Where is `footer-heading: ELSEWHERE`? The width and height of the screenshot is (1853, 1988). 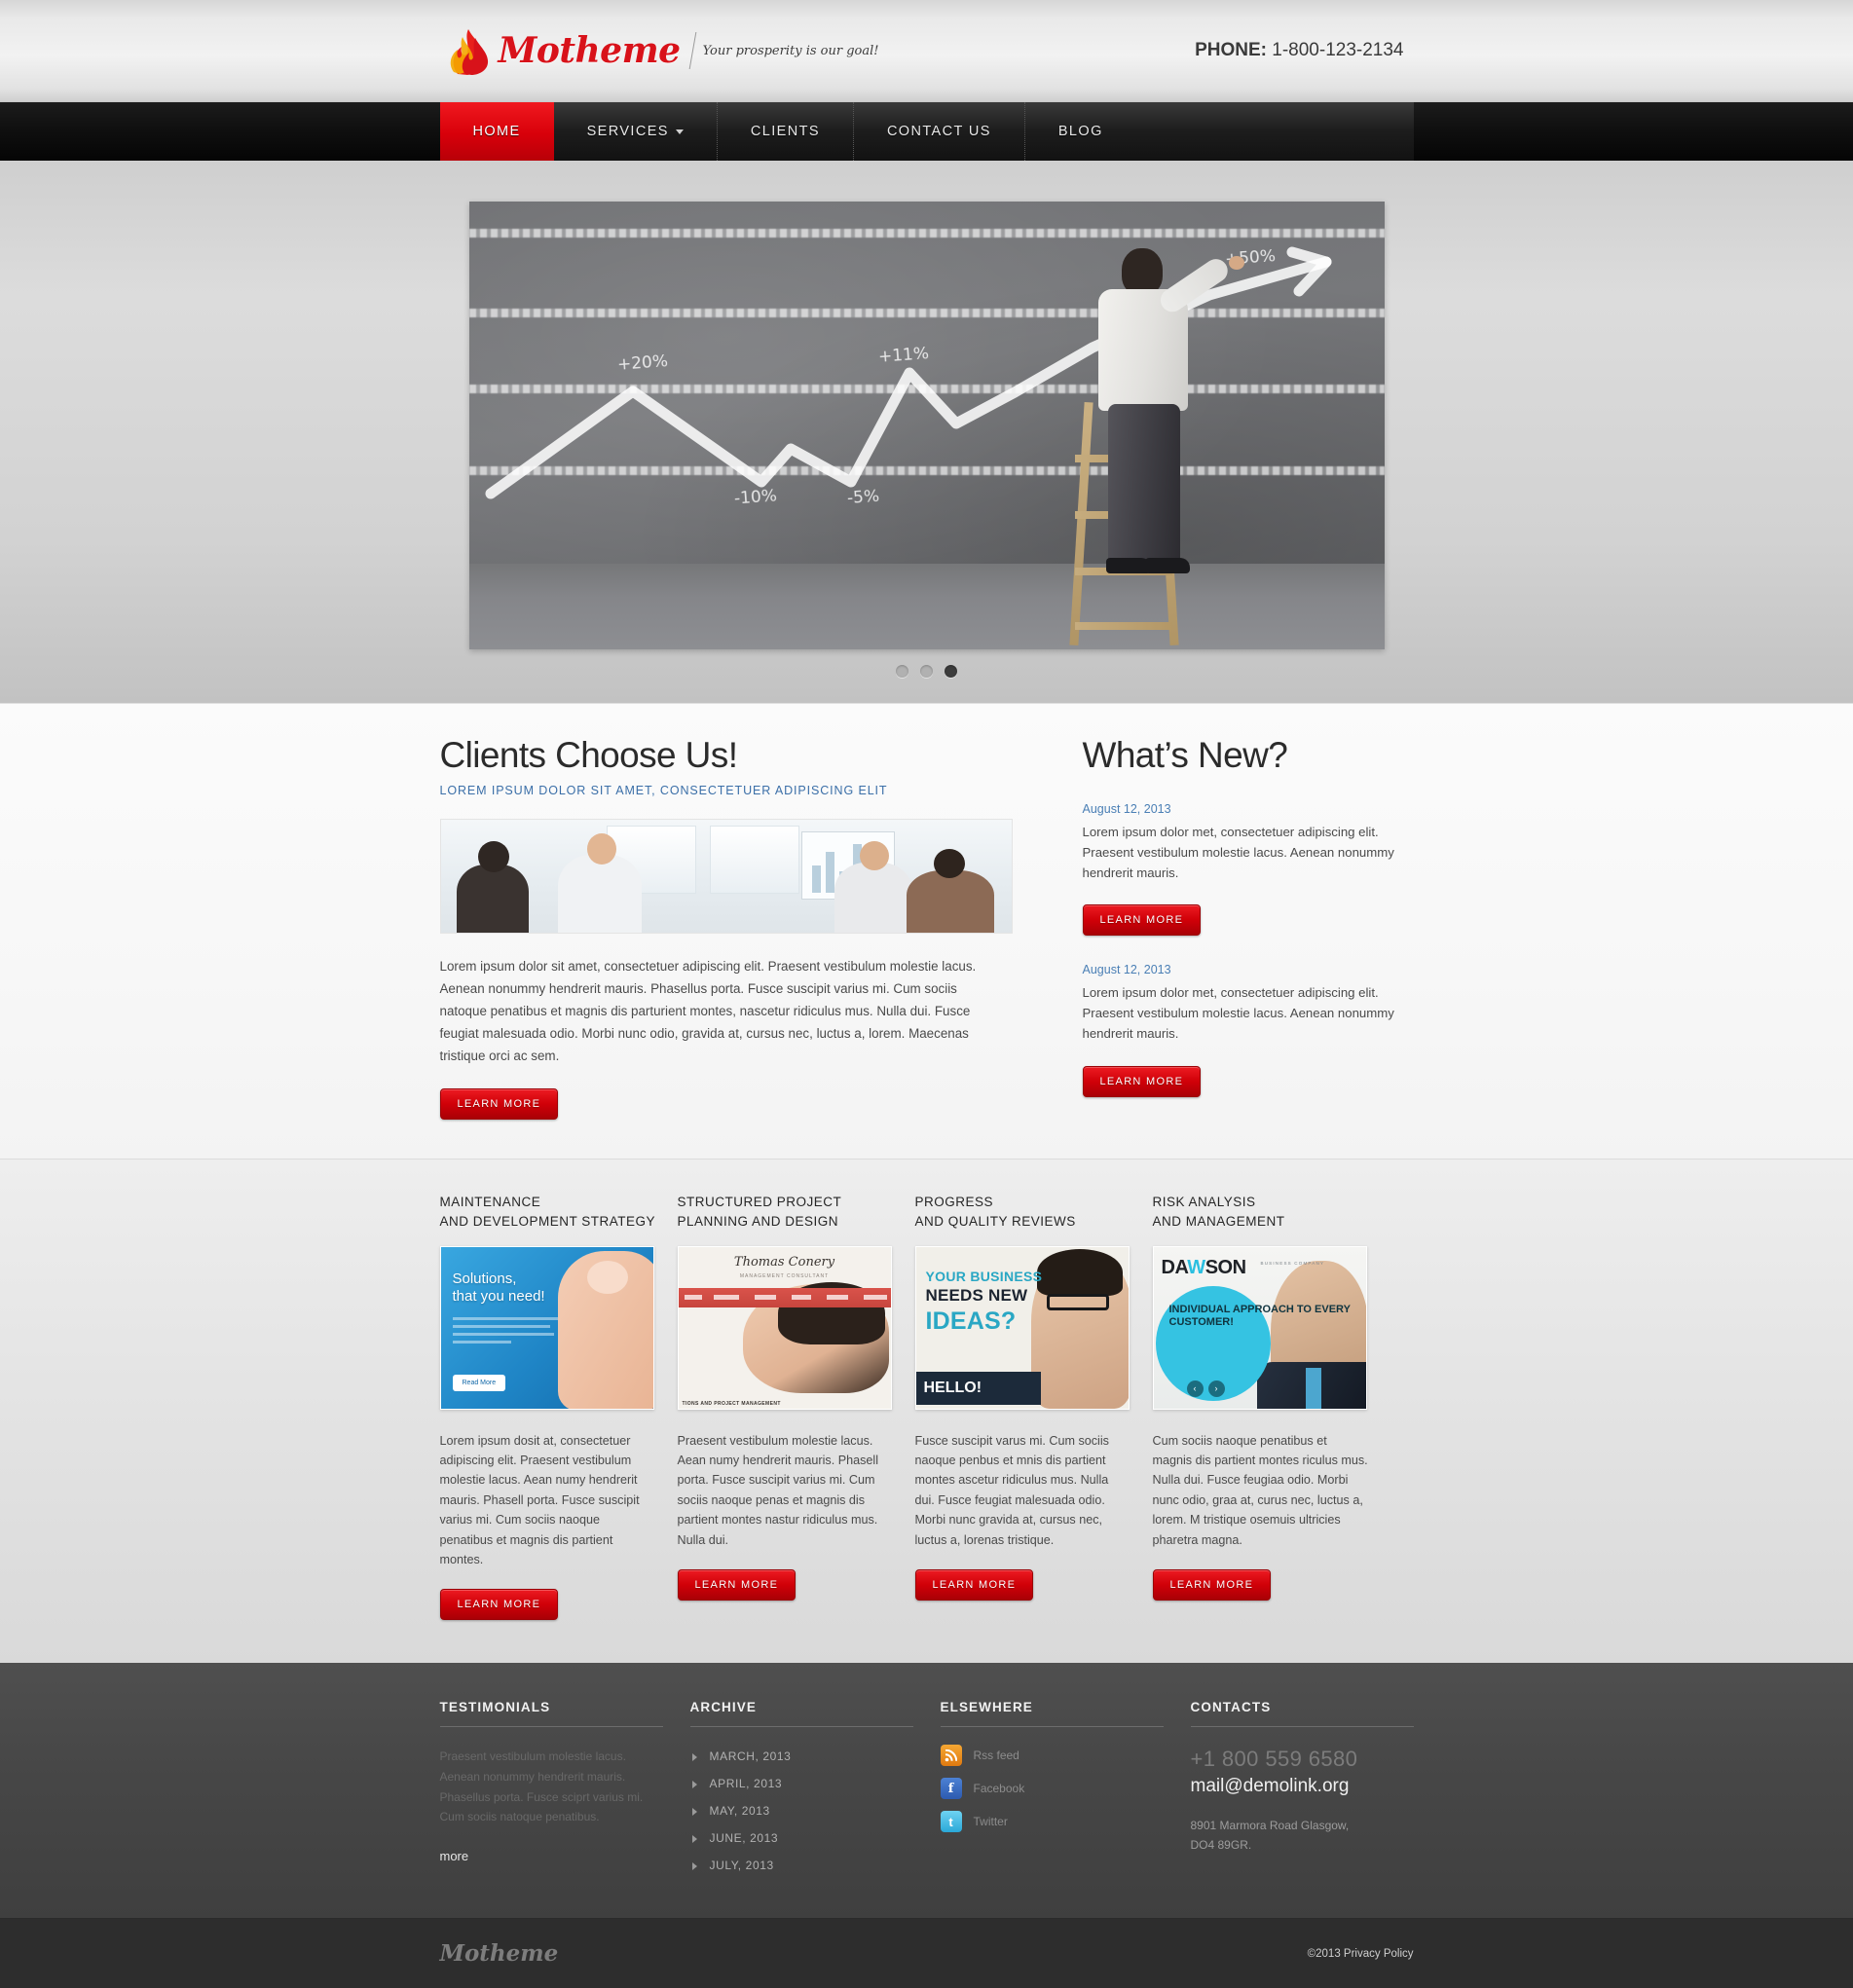
footer-heading: ELSEWHERE is located at coordinates (1052, 1714).